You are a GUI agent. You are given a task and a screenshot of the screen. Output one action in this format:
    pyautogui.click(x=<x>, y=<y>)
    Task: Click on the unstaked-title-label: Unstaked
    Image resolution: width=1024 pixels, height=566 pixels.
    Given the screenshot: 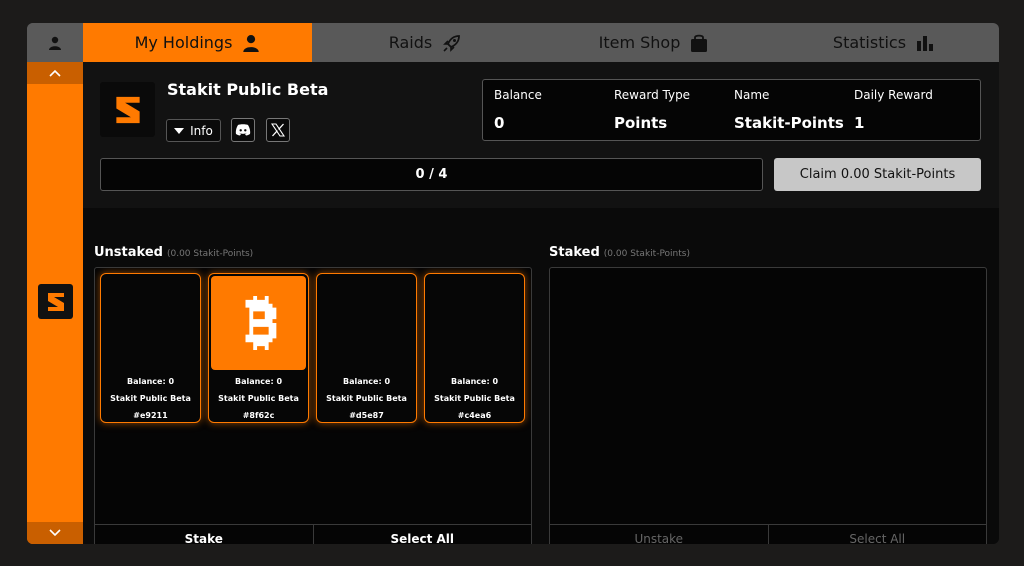 What is the action you would take?
    pyautogui.click(x=128, y=252)
    